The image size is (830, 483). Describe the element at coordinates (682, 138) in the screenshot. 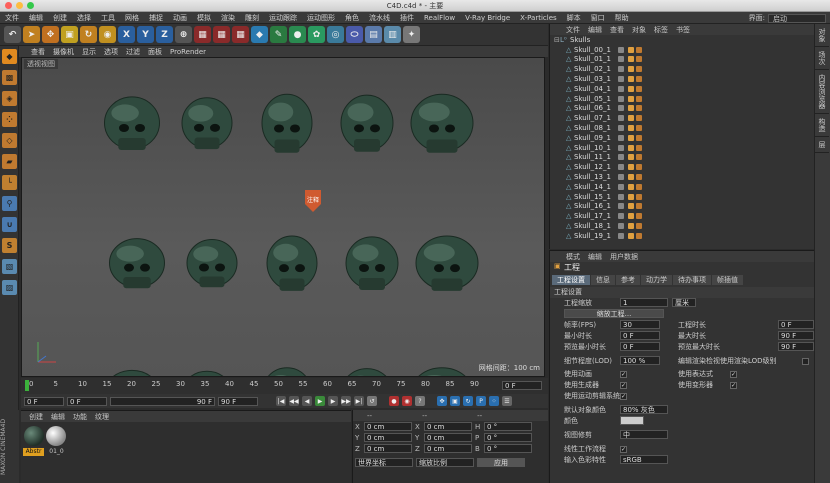

I see `object-row: △ Skull_09_1` at that location.